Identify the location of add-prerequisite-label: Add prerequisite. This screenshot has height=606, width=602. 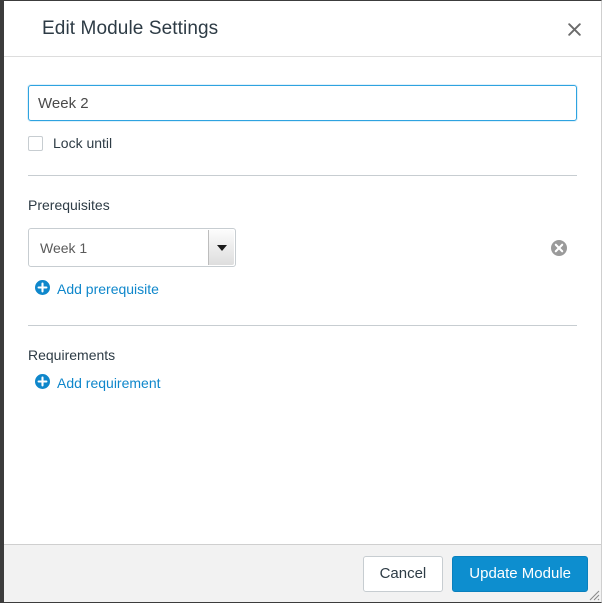
(108, 289).